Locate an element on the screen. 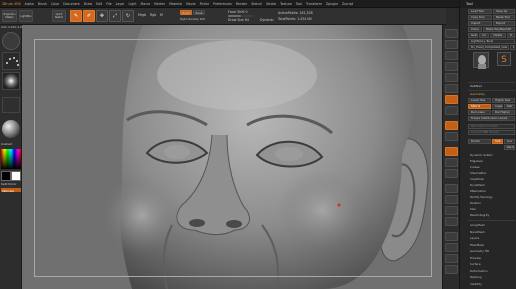  bpr-button is located at coordinates (451, 33).